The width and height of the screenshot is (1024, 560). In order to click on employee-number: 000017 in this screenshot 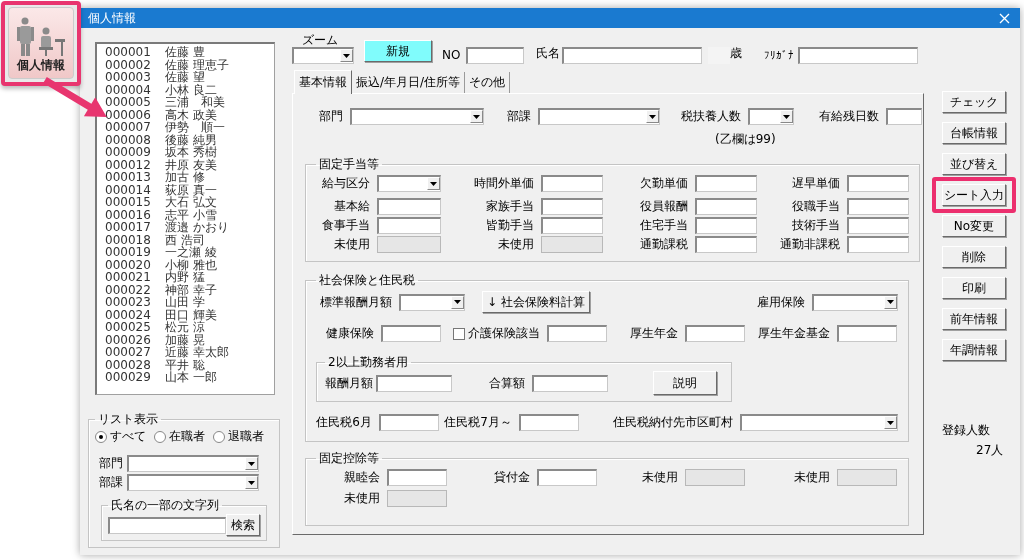, I will do `click(135, 227)`.